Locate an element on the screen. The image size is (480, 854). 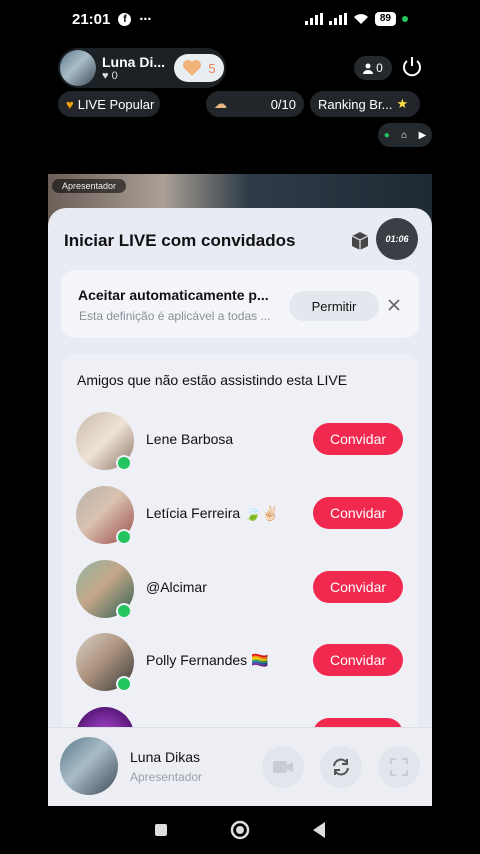
list-item: Letícia Ferreira 🍃✌🏻 Convidar is located at coordinates (240, 515).